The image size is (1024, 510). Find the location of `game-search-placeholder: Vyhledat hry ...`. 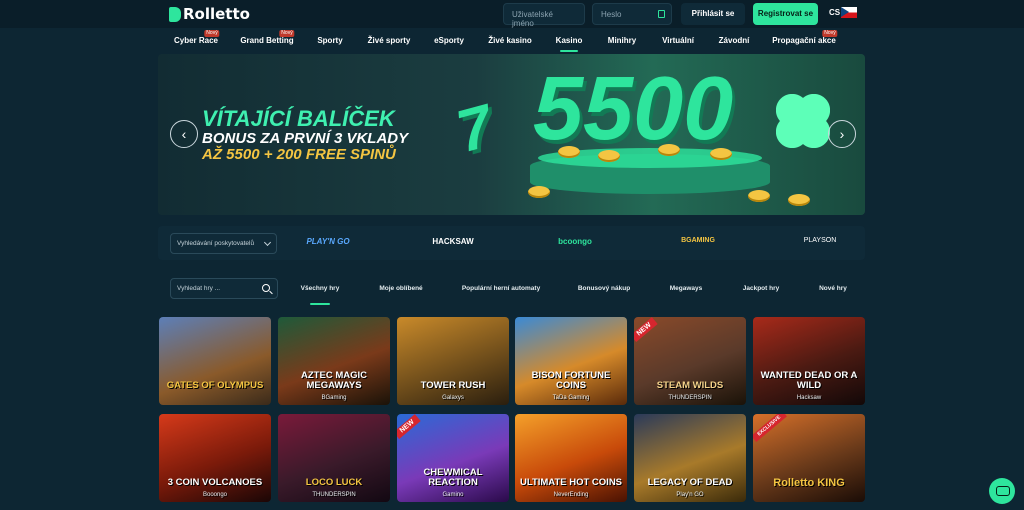

game-search-placeholder: Vyhledat hry ... is located at coordinates (199, 288).